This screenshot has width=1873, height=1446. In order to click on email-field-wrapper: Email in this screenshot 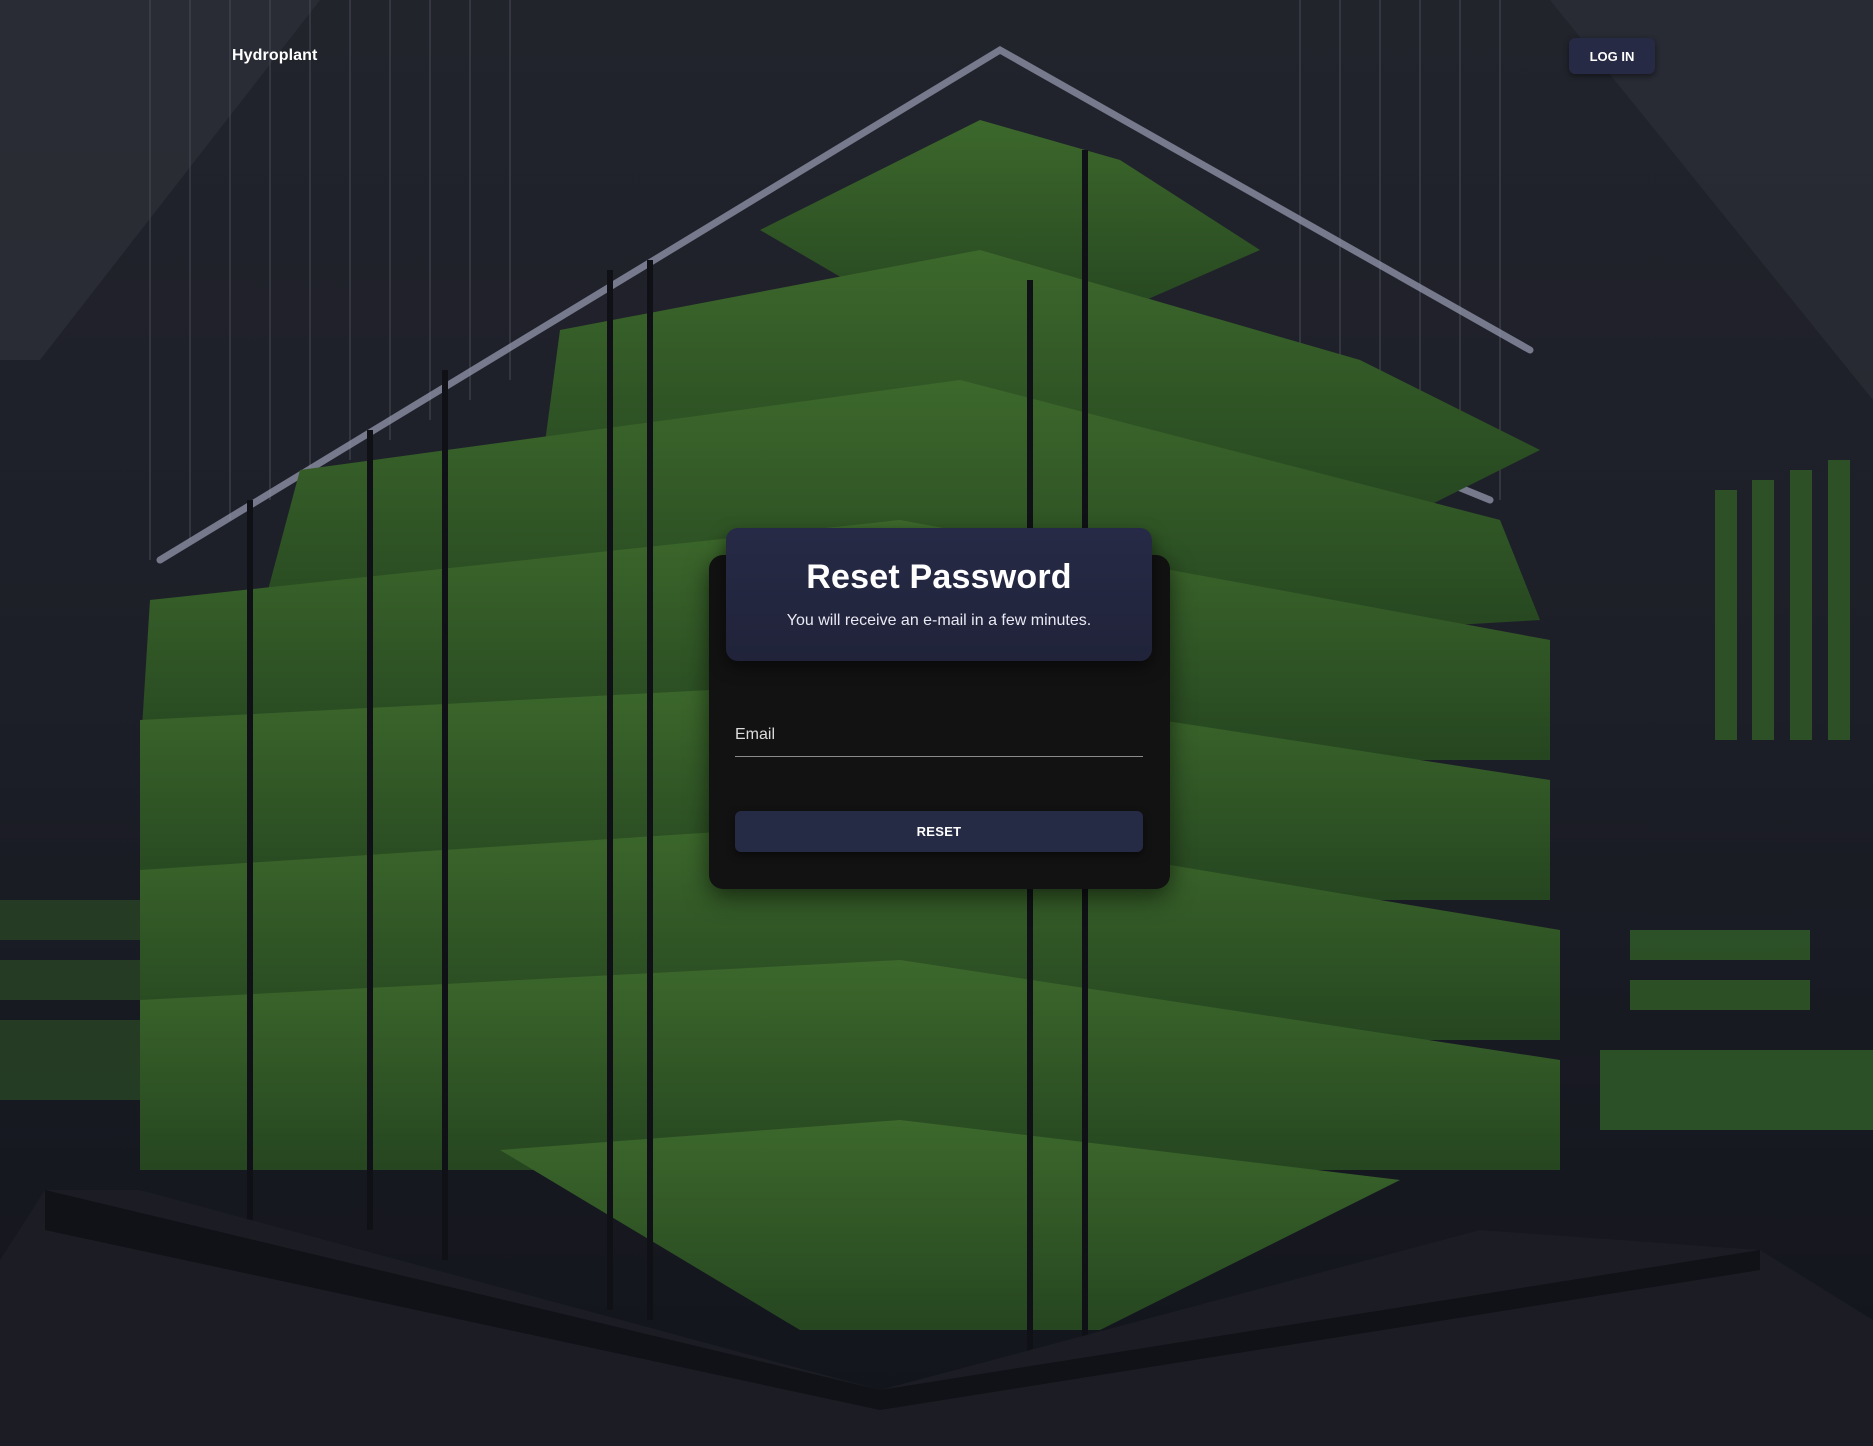, I will do `click(939, 736)`.